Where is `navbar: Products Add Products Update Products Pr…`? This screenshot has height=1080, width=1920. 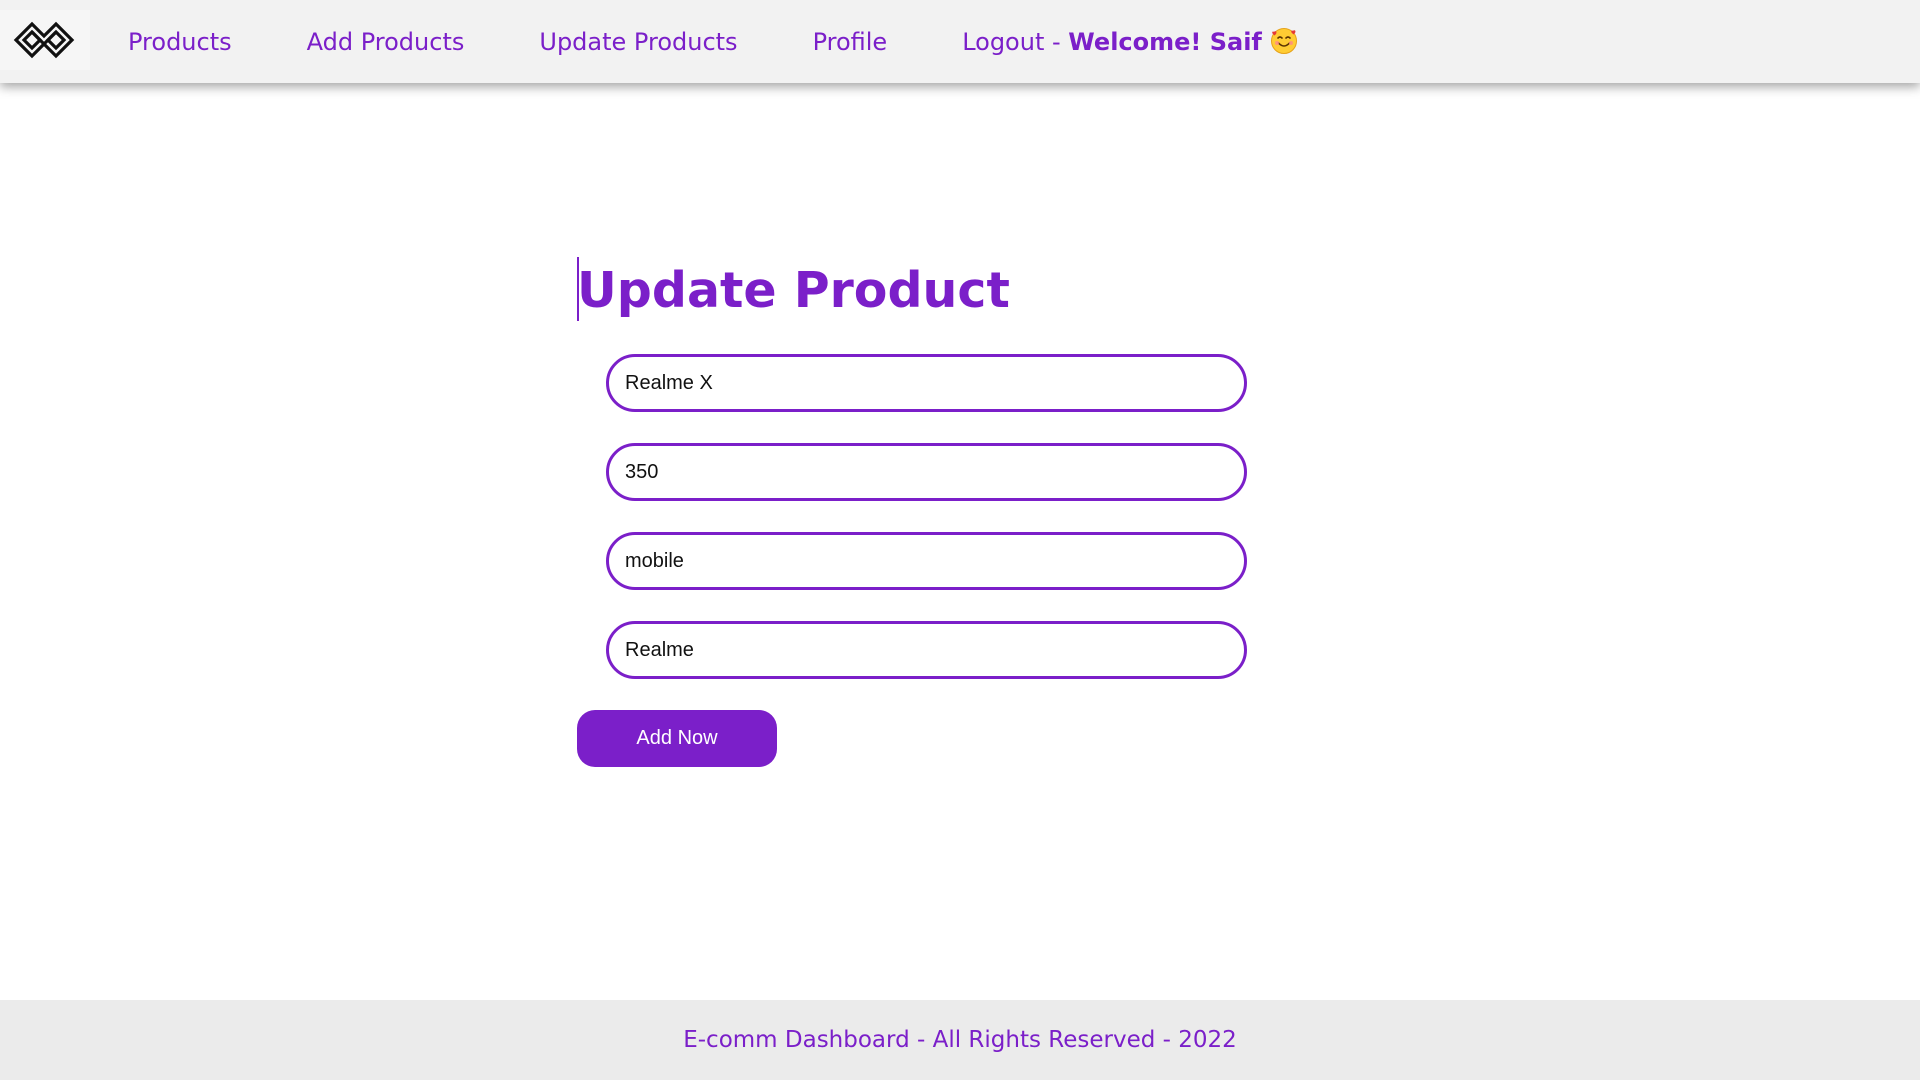 navbar: Products Add Products Update Products Pr… is located at coordinates (960, 41).